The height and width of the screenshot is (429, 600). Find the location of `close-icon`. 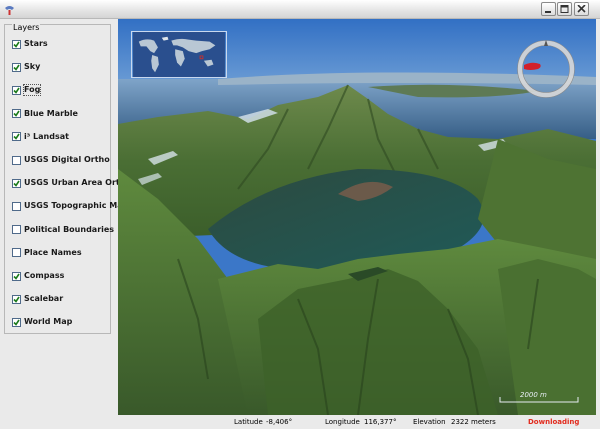

close-icon is located at coordinates (581, 9).